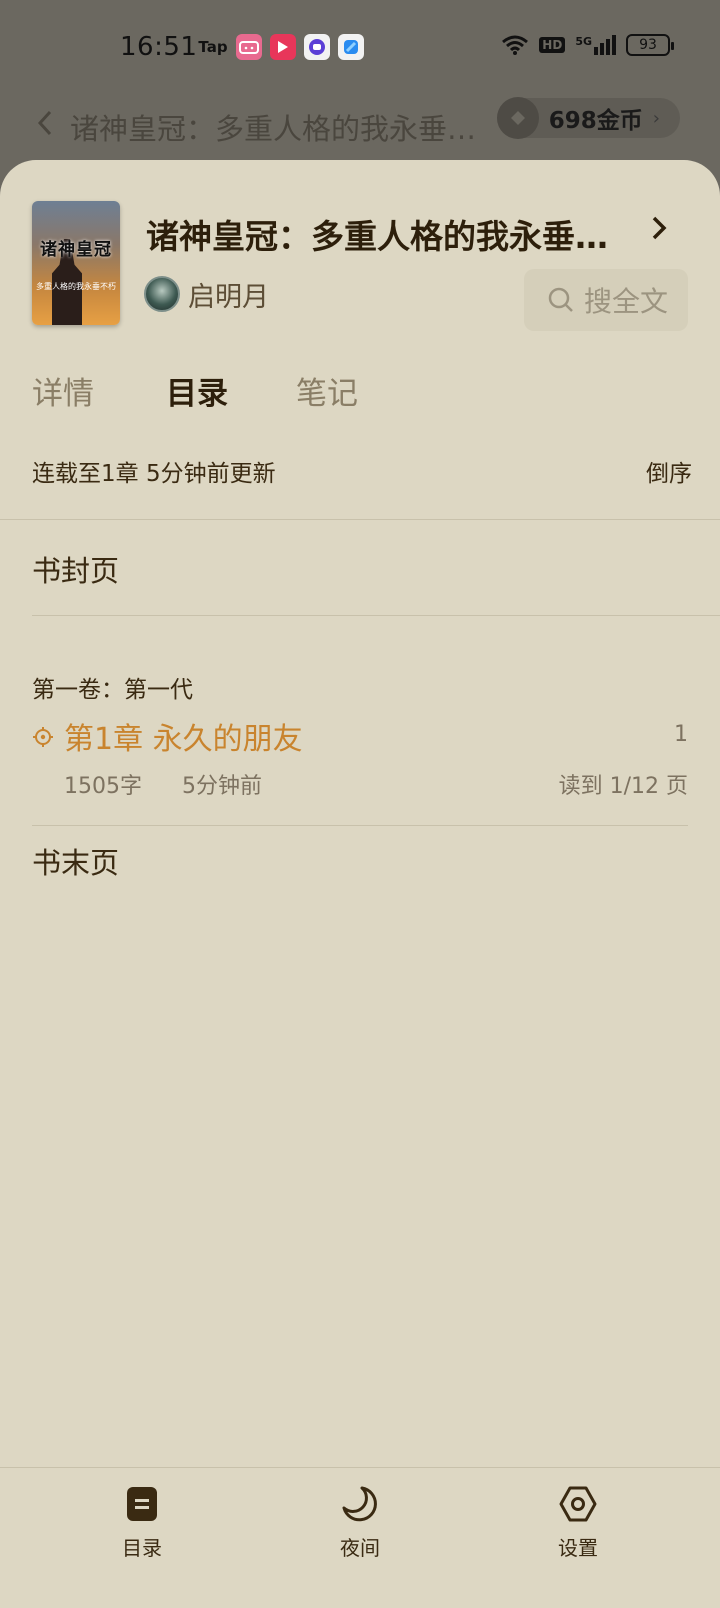  I want to click on chapter-index: 1, so click(681, 734).